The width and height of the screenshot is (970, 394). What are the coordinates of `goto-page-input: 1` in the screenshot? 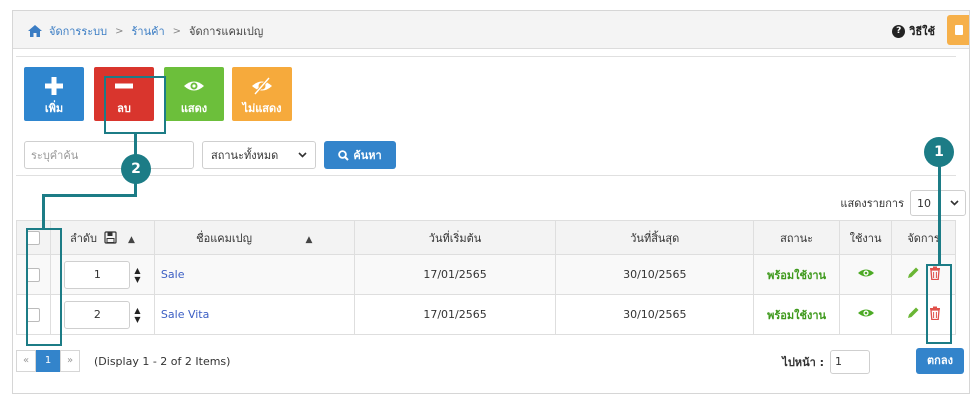 It's located at (850, 362).